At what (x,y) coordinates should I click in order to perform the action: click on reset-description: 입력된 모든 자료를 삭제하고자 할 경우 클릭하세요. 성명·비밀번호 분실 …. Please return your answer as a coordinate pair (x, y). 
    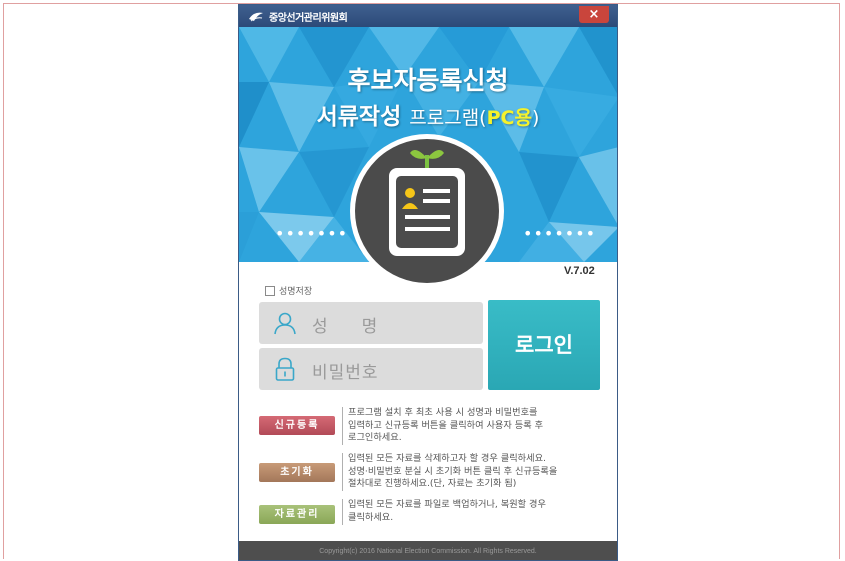
    Looking at the image, I should click on (453, 471).